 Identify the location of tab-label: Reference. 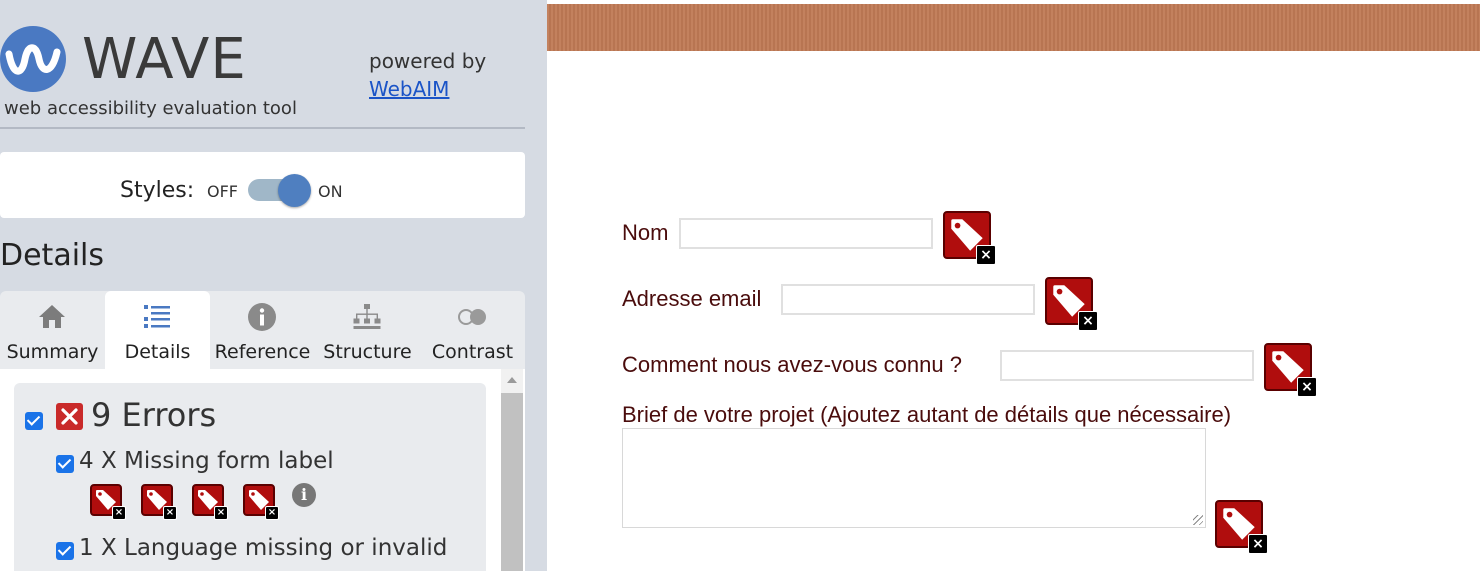
(262, 352).